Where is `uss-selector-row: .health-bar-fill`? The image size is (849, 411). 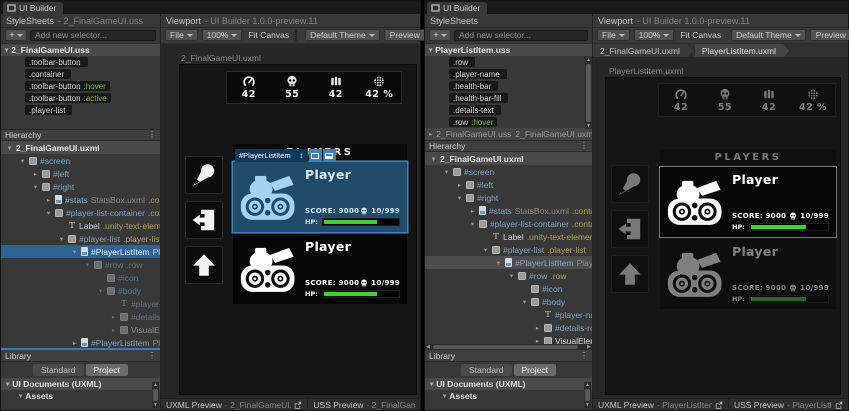 uss-selector-row: .health-bar-fill is located at coordinates (508, 98).